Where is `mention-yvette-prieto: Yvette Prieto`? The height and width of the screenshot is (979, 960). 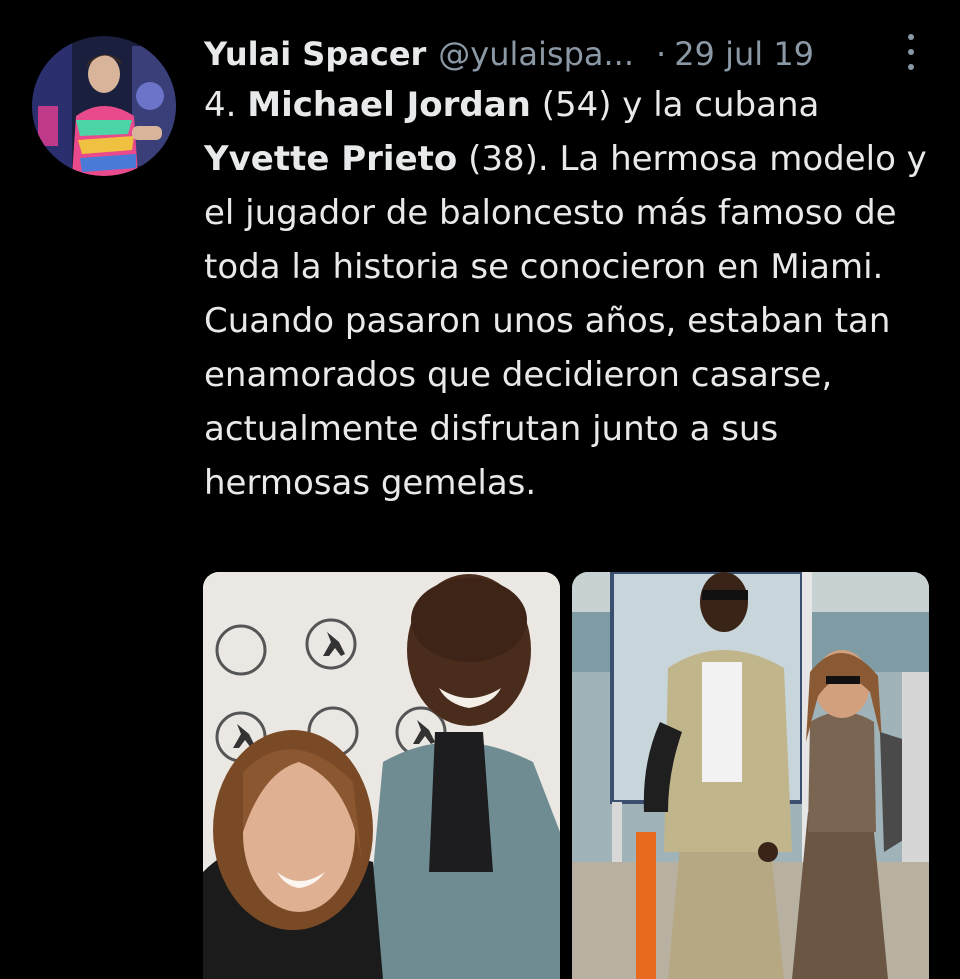
mention-yvette-prieto: Yvette Prieto is located at coordinates (331, 159).